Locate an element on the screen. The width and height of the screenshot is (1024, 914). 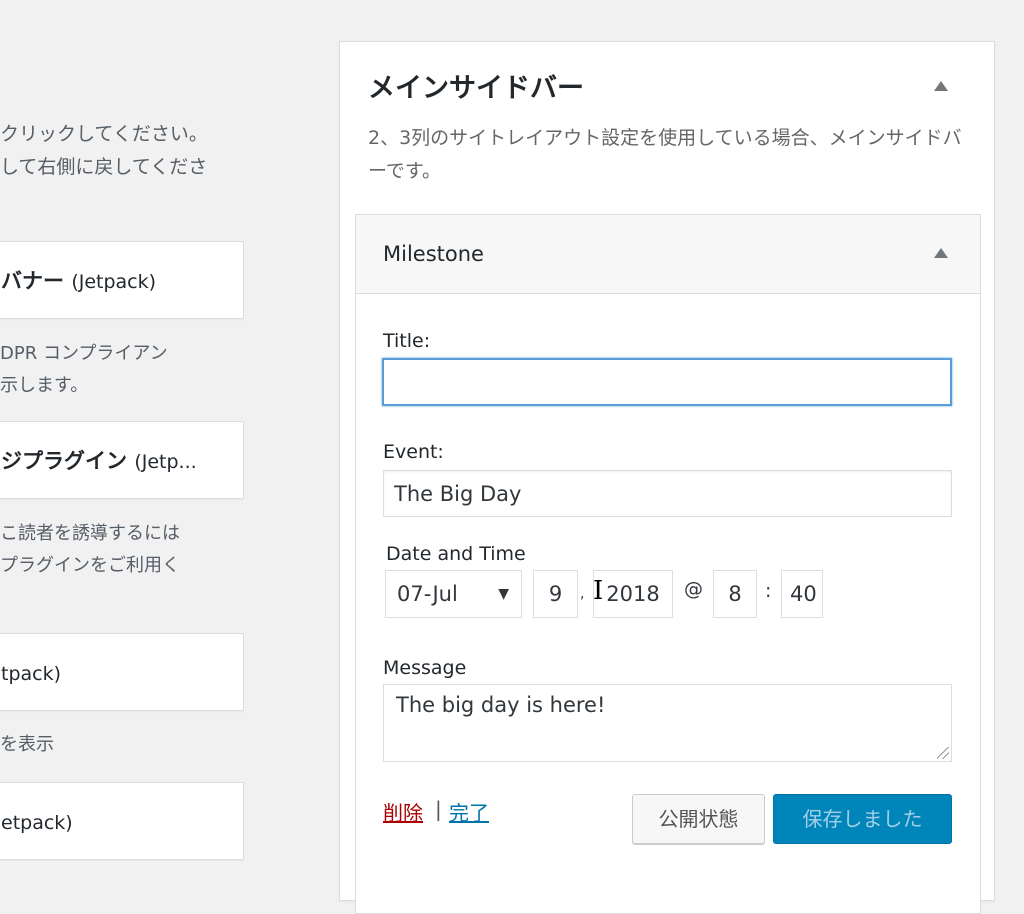
widget-label: etpack) is located at coordinates (37, 823).